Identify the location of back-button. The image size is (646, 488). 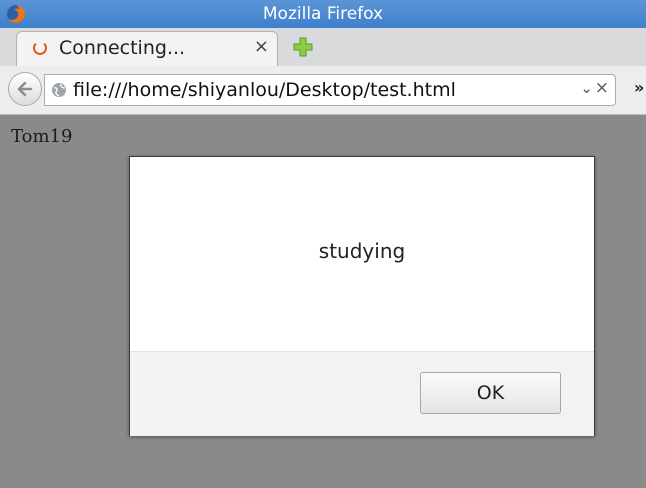
(25, 89).